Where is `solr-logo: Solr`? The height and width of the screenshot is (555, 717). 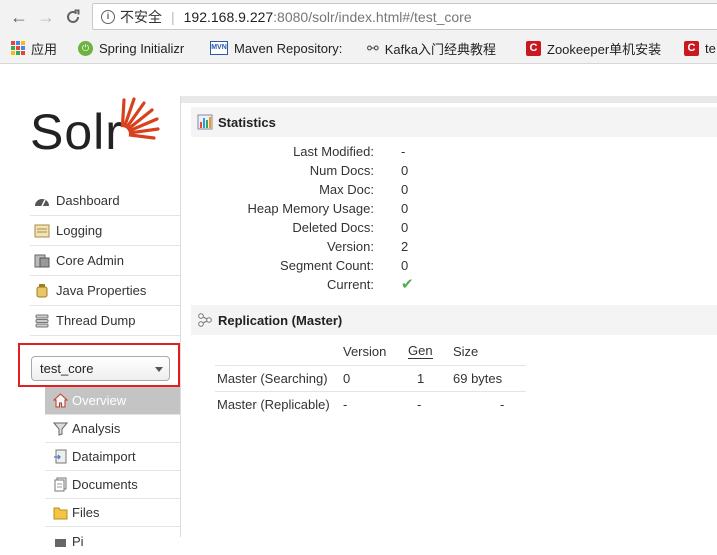 solr-logo: Solr is located at coordinates (95, 131).